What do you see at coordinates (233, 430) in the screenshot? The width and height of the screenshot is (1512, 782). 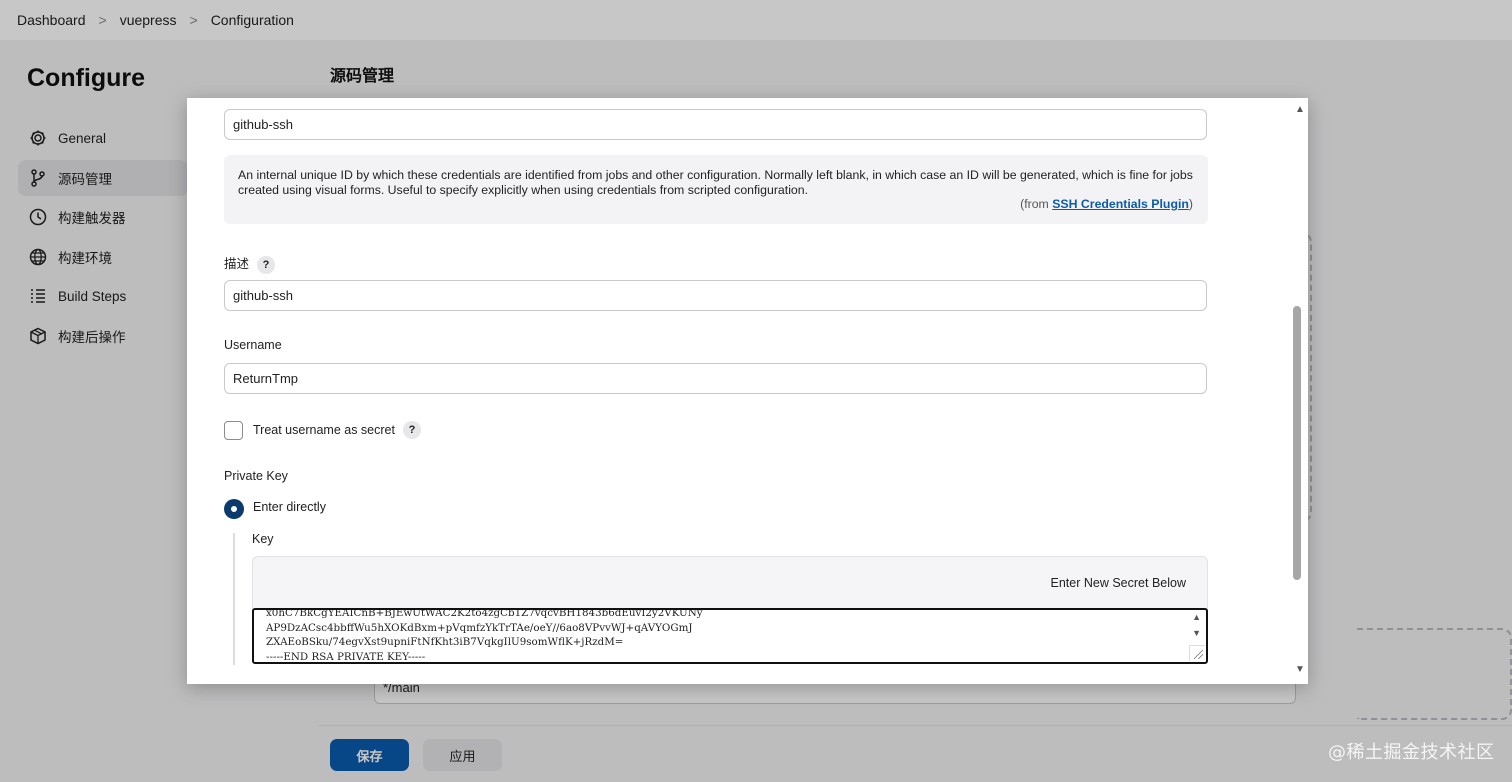 I see `treat-username-secret-checkbox` at bounding box center [233, 430].